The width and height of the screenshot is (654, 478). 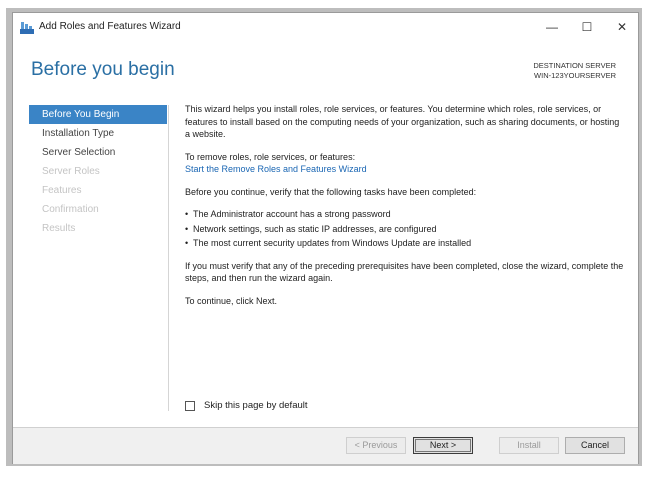 I want to click on skip-page-checkbox, so click(x=190, y=406).